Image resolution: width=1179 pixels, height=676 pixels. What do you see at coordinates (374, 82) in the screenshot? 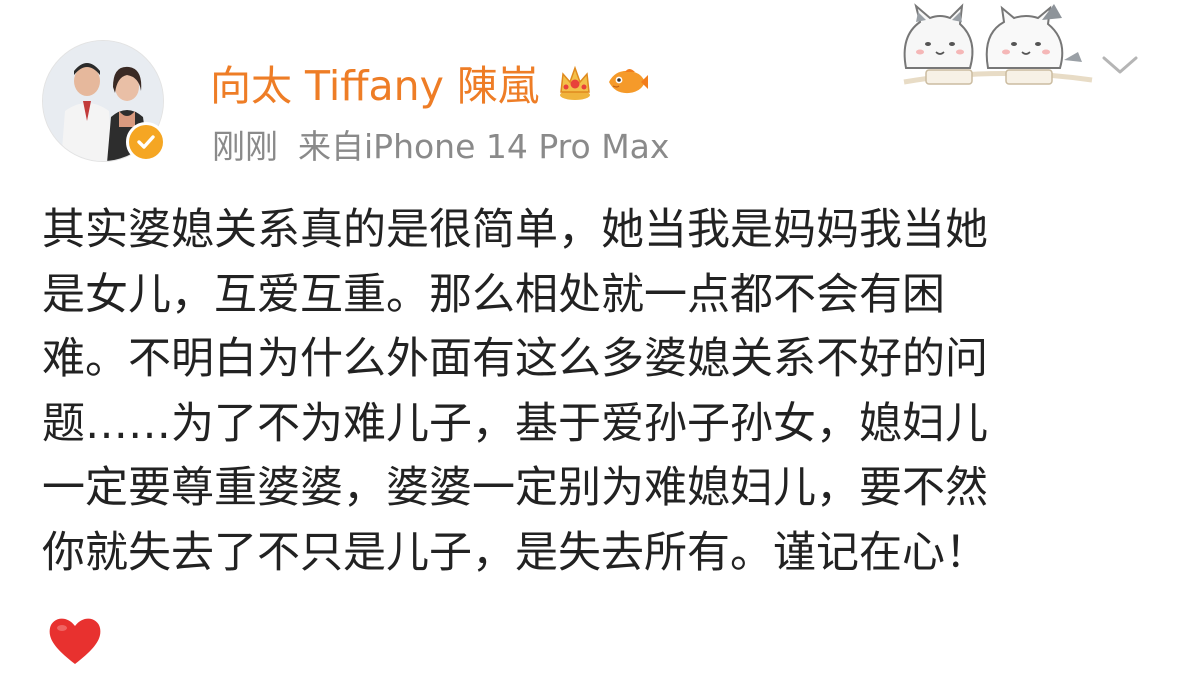
I see `author-name: 向太 Tiffany 陳嵐` at bounding box center [374, 82].